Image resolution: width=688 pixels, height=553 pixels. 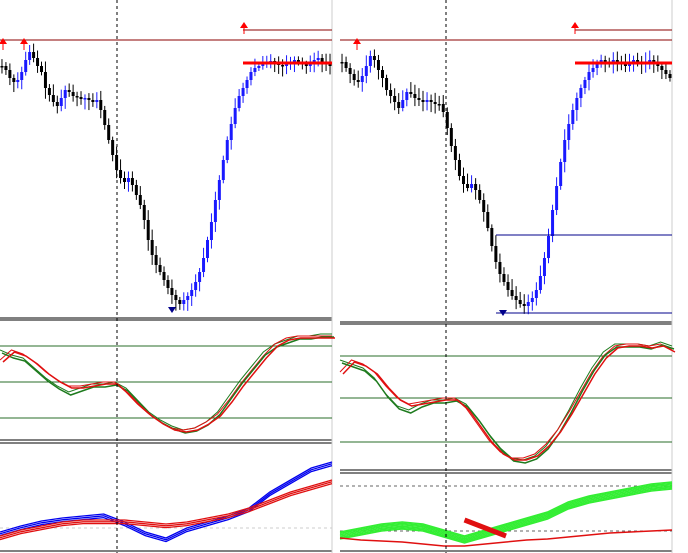 I want to click on osc-line-blue, so click(x=166, y=503).